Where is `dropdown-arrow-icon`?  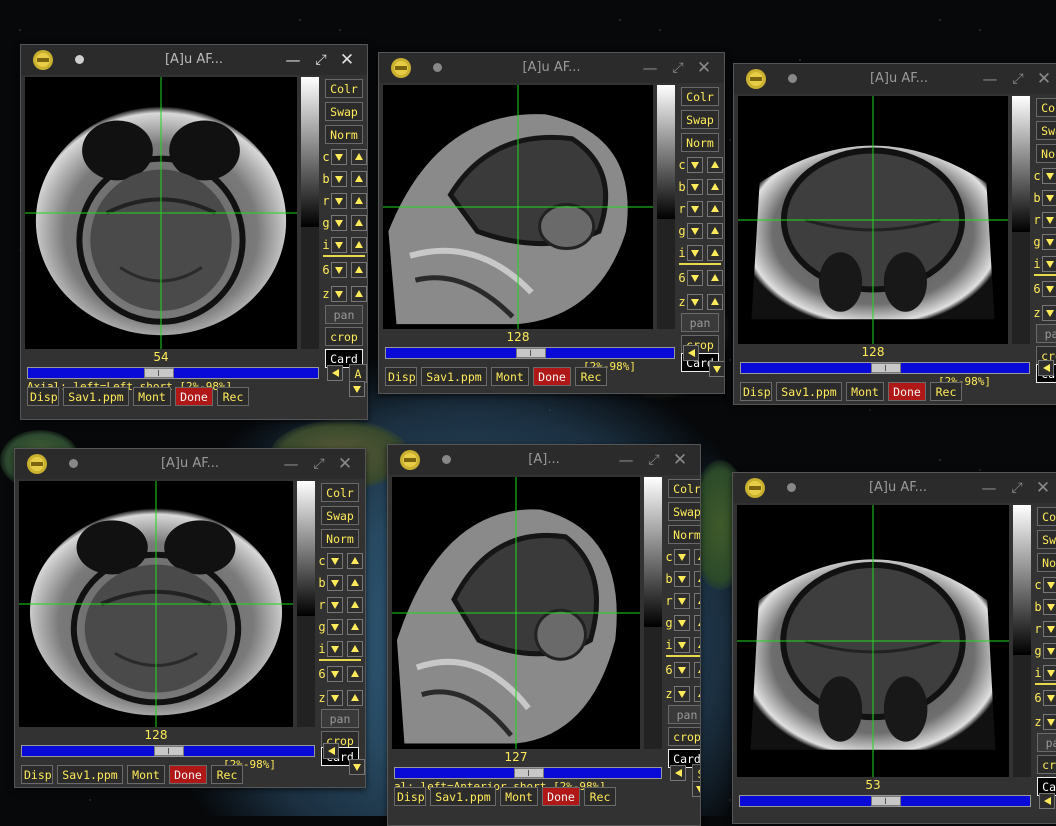 dropdown-arrow-icon is located at coordinates (357, 389).